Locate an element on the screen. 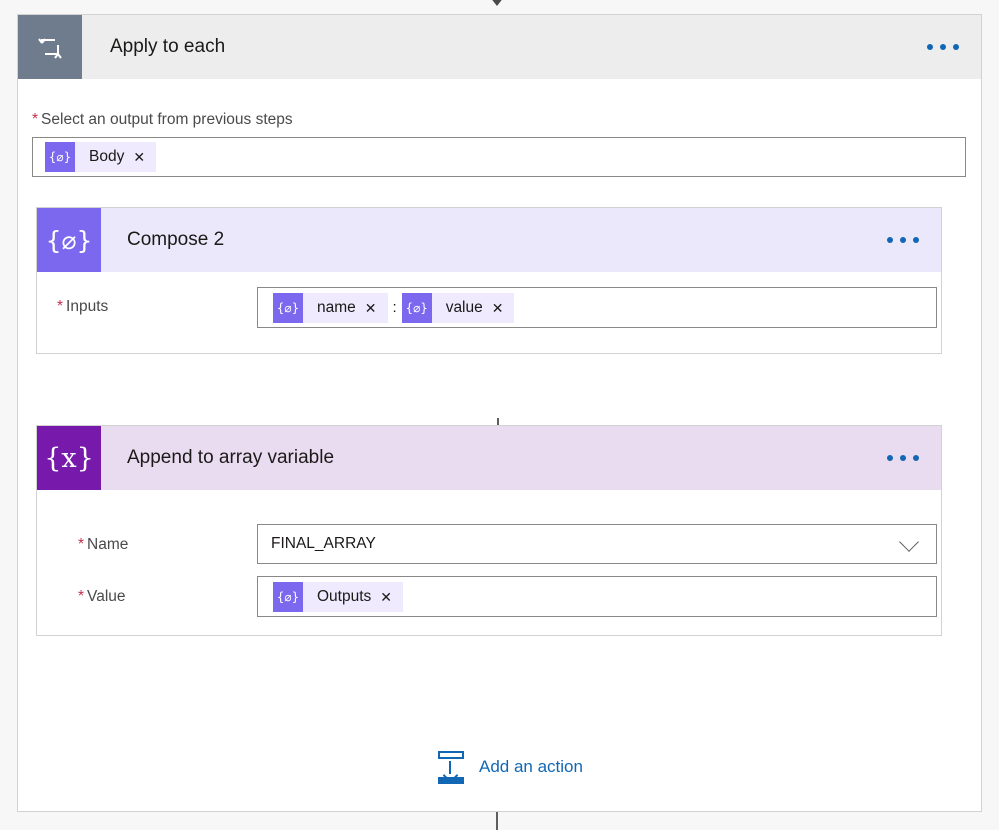 The image size is (999, 830). compose-icon-glyph: {⌀} is located at coordinates (69, 240).